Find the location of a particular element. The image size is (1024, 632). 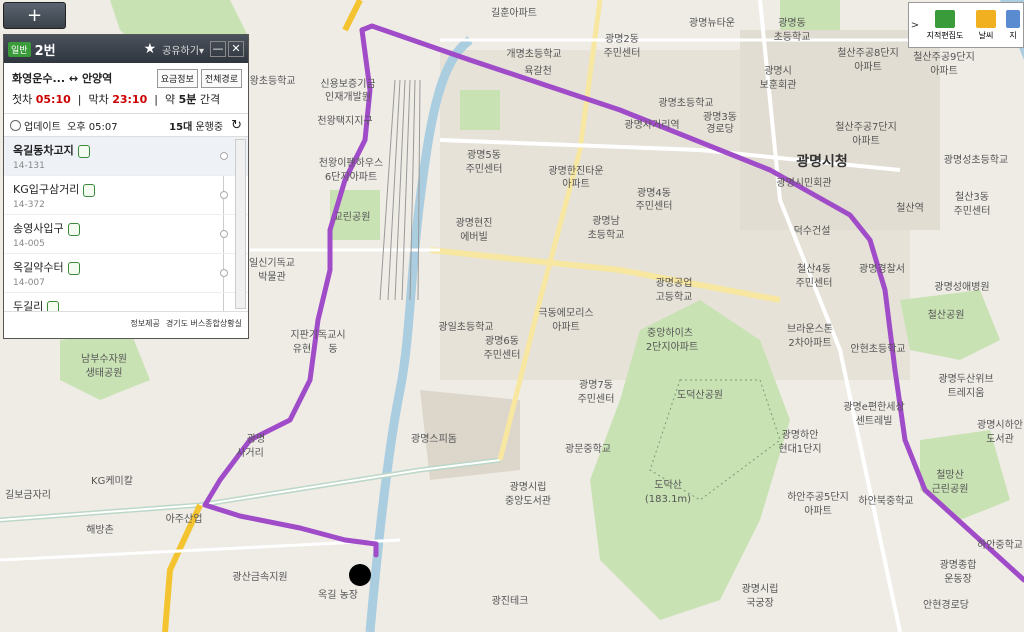

interval-pre: 약 is located at coordinates (170, 99).